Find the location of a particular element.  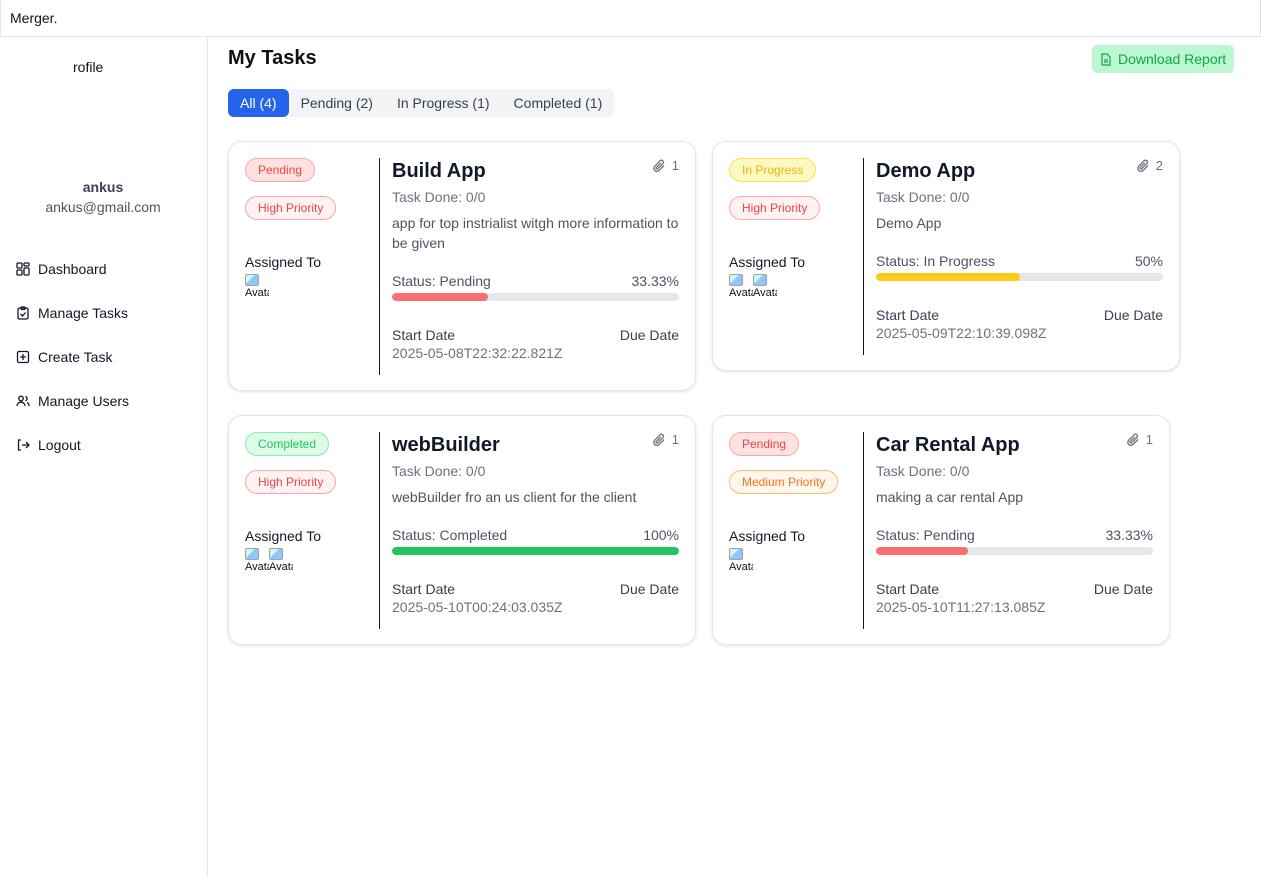

task-description: making a car rental App is located at coordinates (950, 497).